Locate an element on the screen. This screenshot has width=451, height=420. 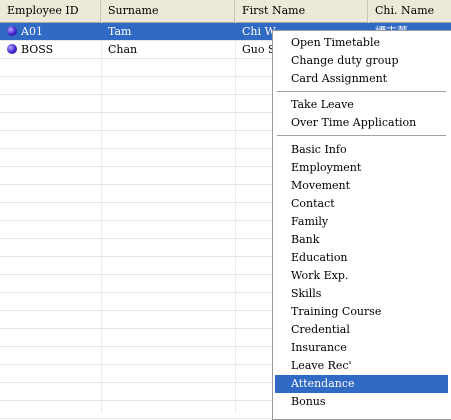
menu-item-attendance: Attendance is located at coordinates (361, 384).